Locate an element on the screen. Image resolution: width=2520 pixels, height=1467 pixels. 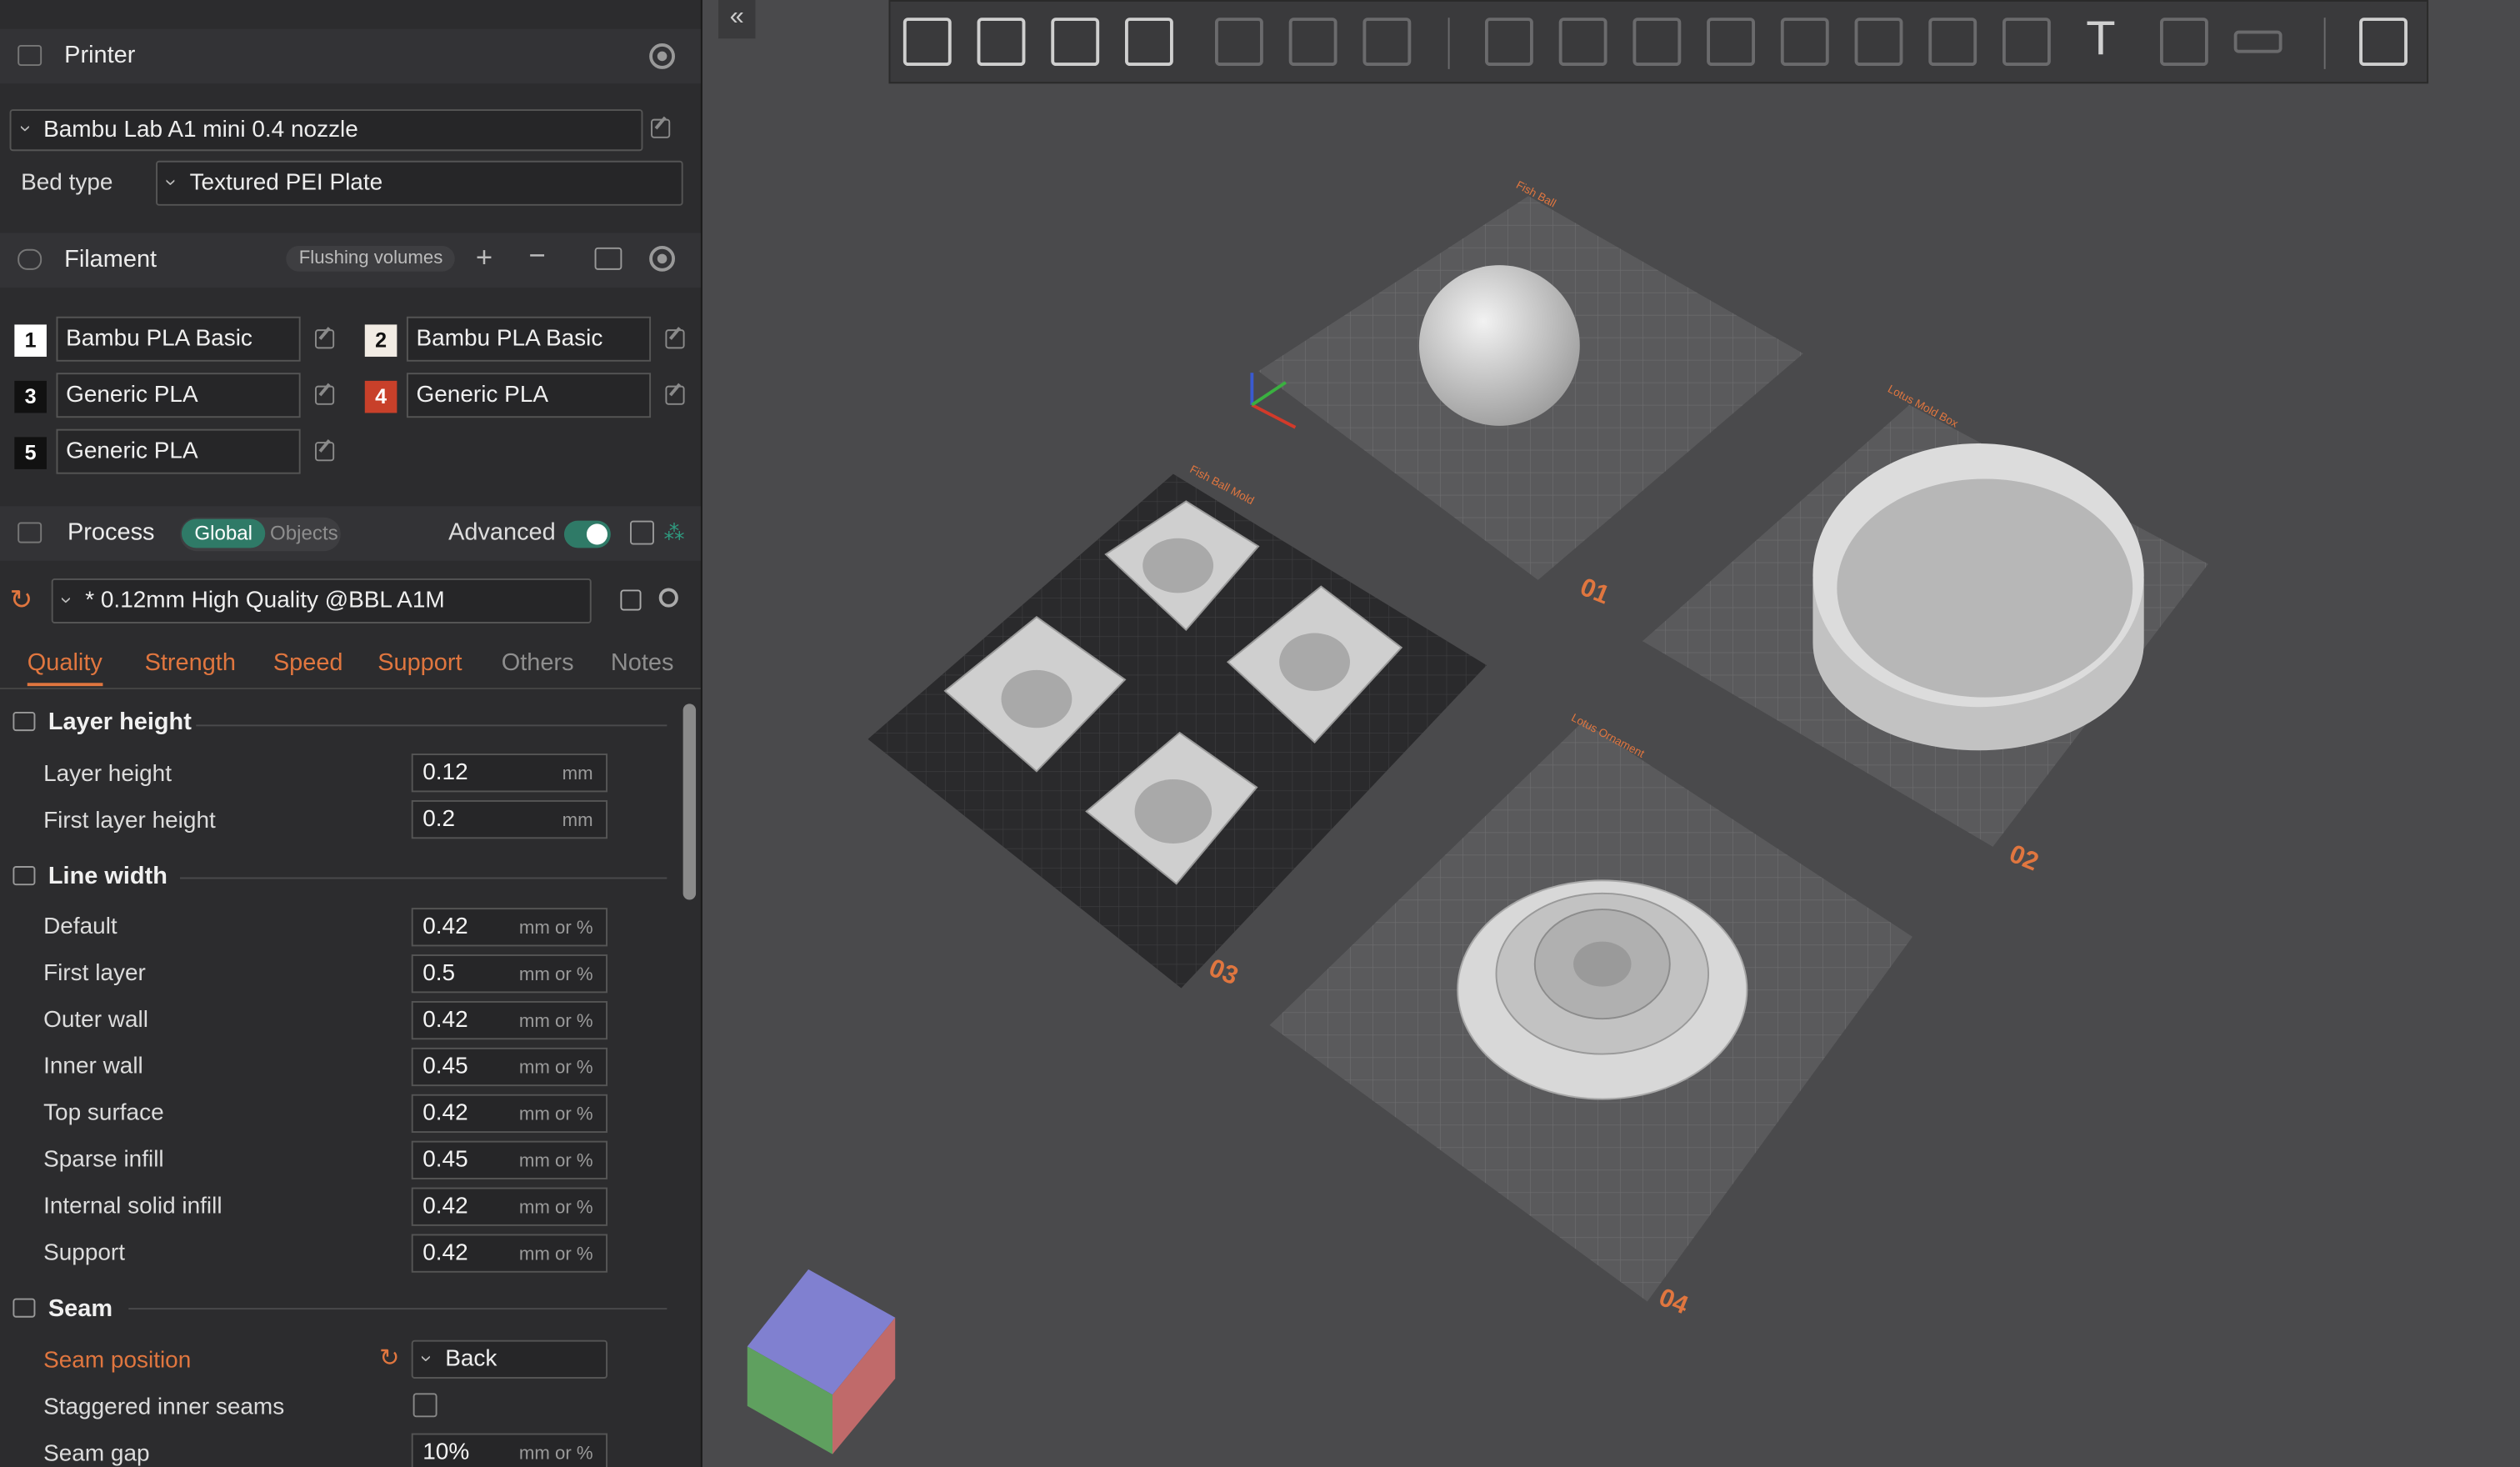
navigation-cube is located at coordinates (821, 1361).